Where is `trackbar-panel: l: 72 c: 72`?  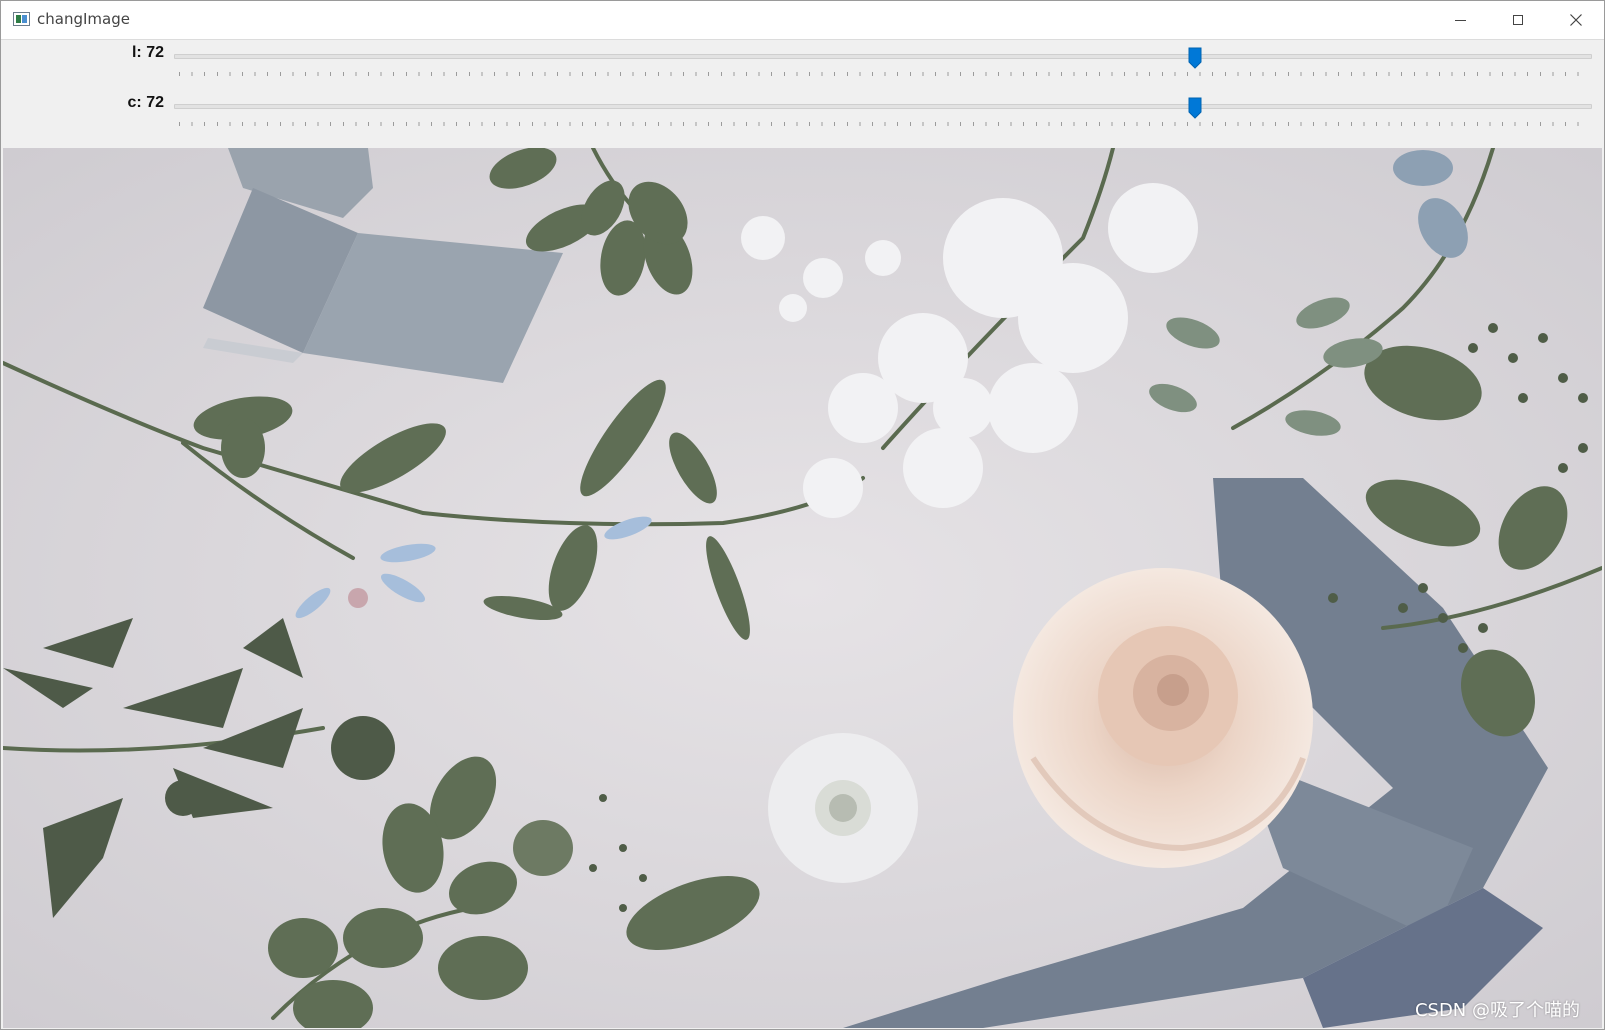 trackbar-panel: l: 72 c: 72 is located at coordinates (802, 93).